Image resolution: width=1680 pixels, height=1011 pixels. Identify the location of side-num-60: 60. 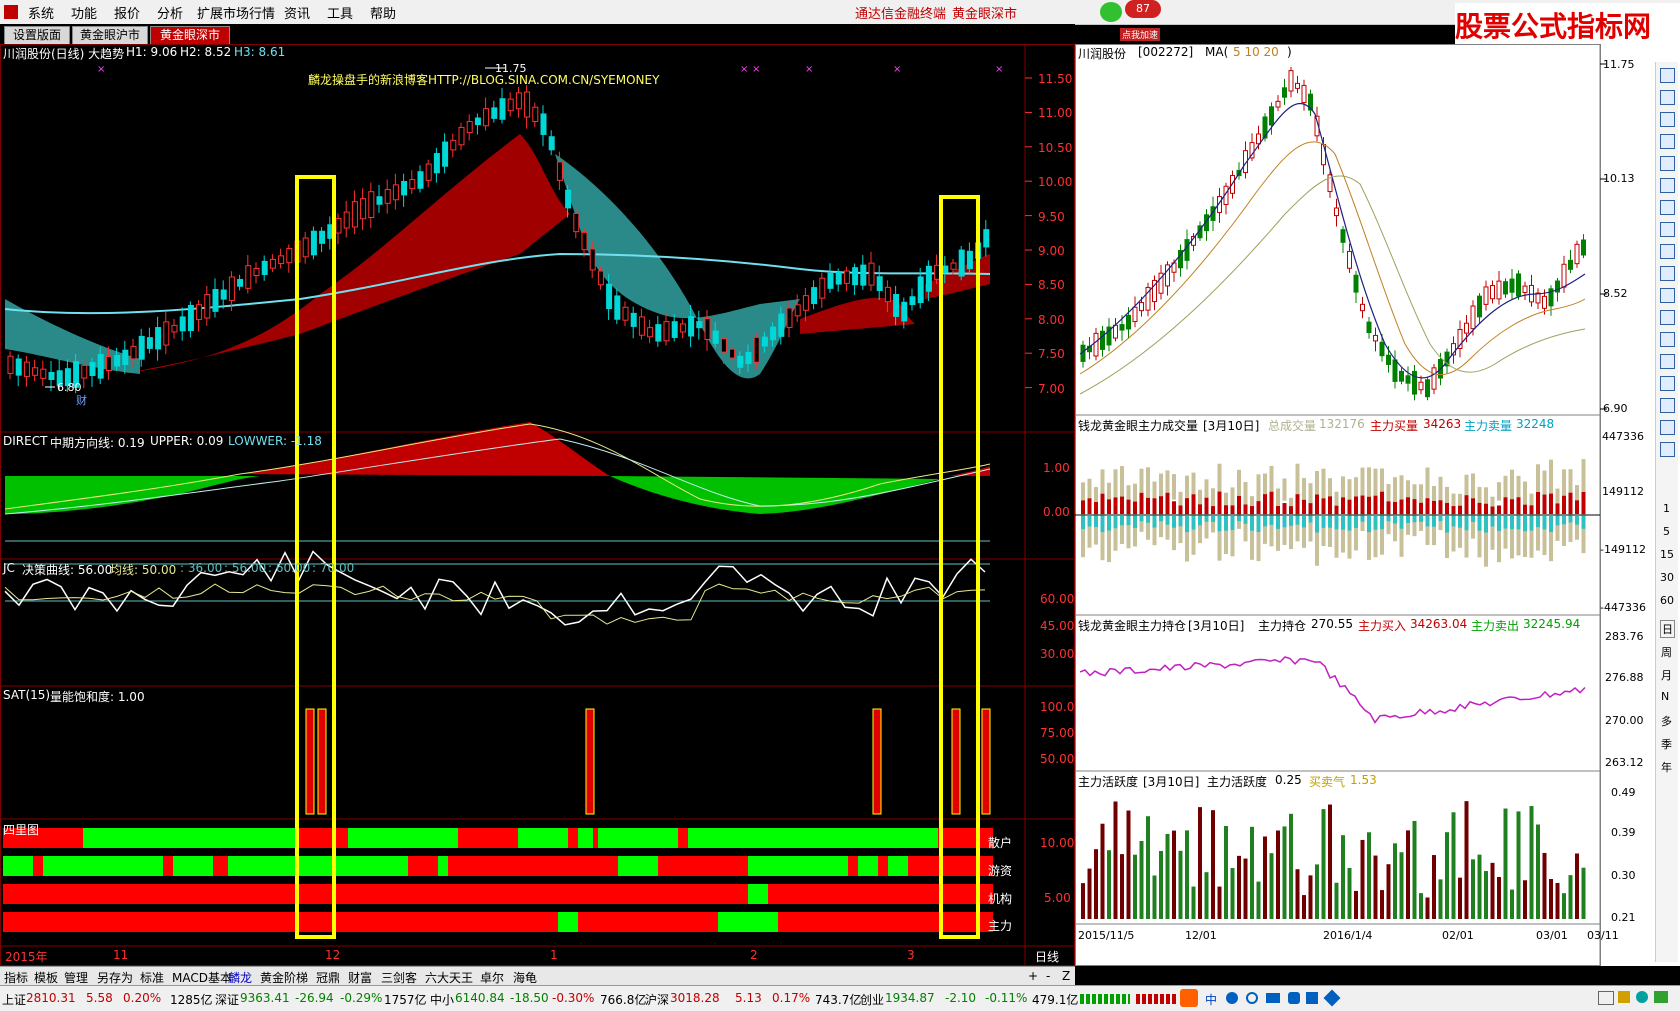
(1667, 600).